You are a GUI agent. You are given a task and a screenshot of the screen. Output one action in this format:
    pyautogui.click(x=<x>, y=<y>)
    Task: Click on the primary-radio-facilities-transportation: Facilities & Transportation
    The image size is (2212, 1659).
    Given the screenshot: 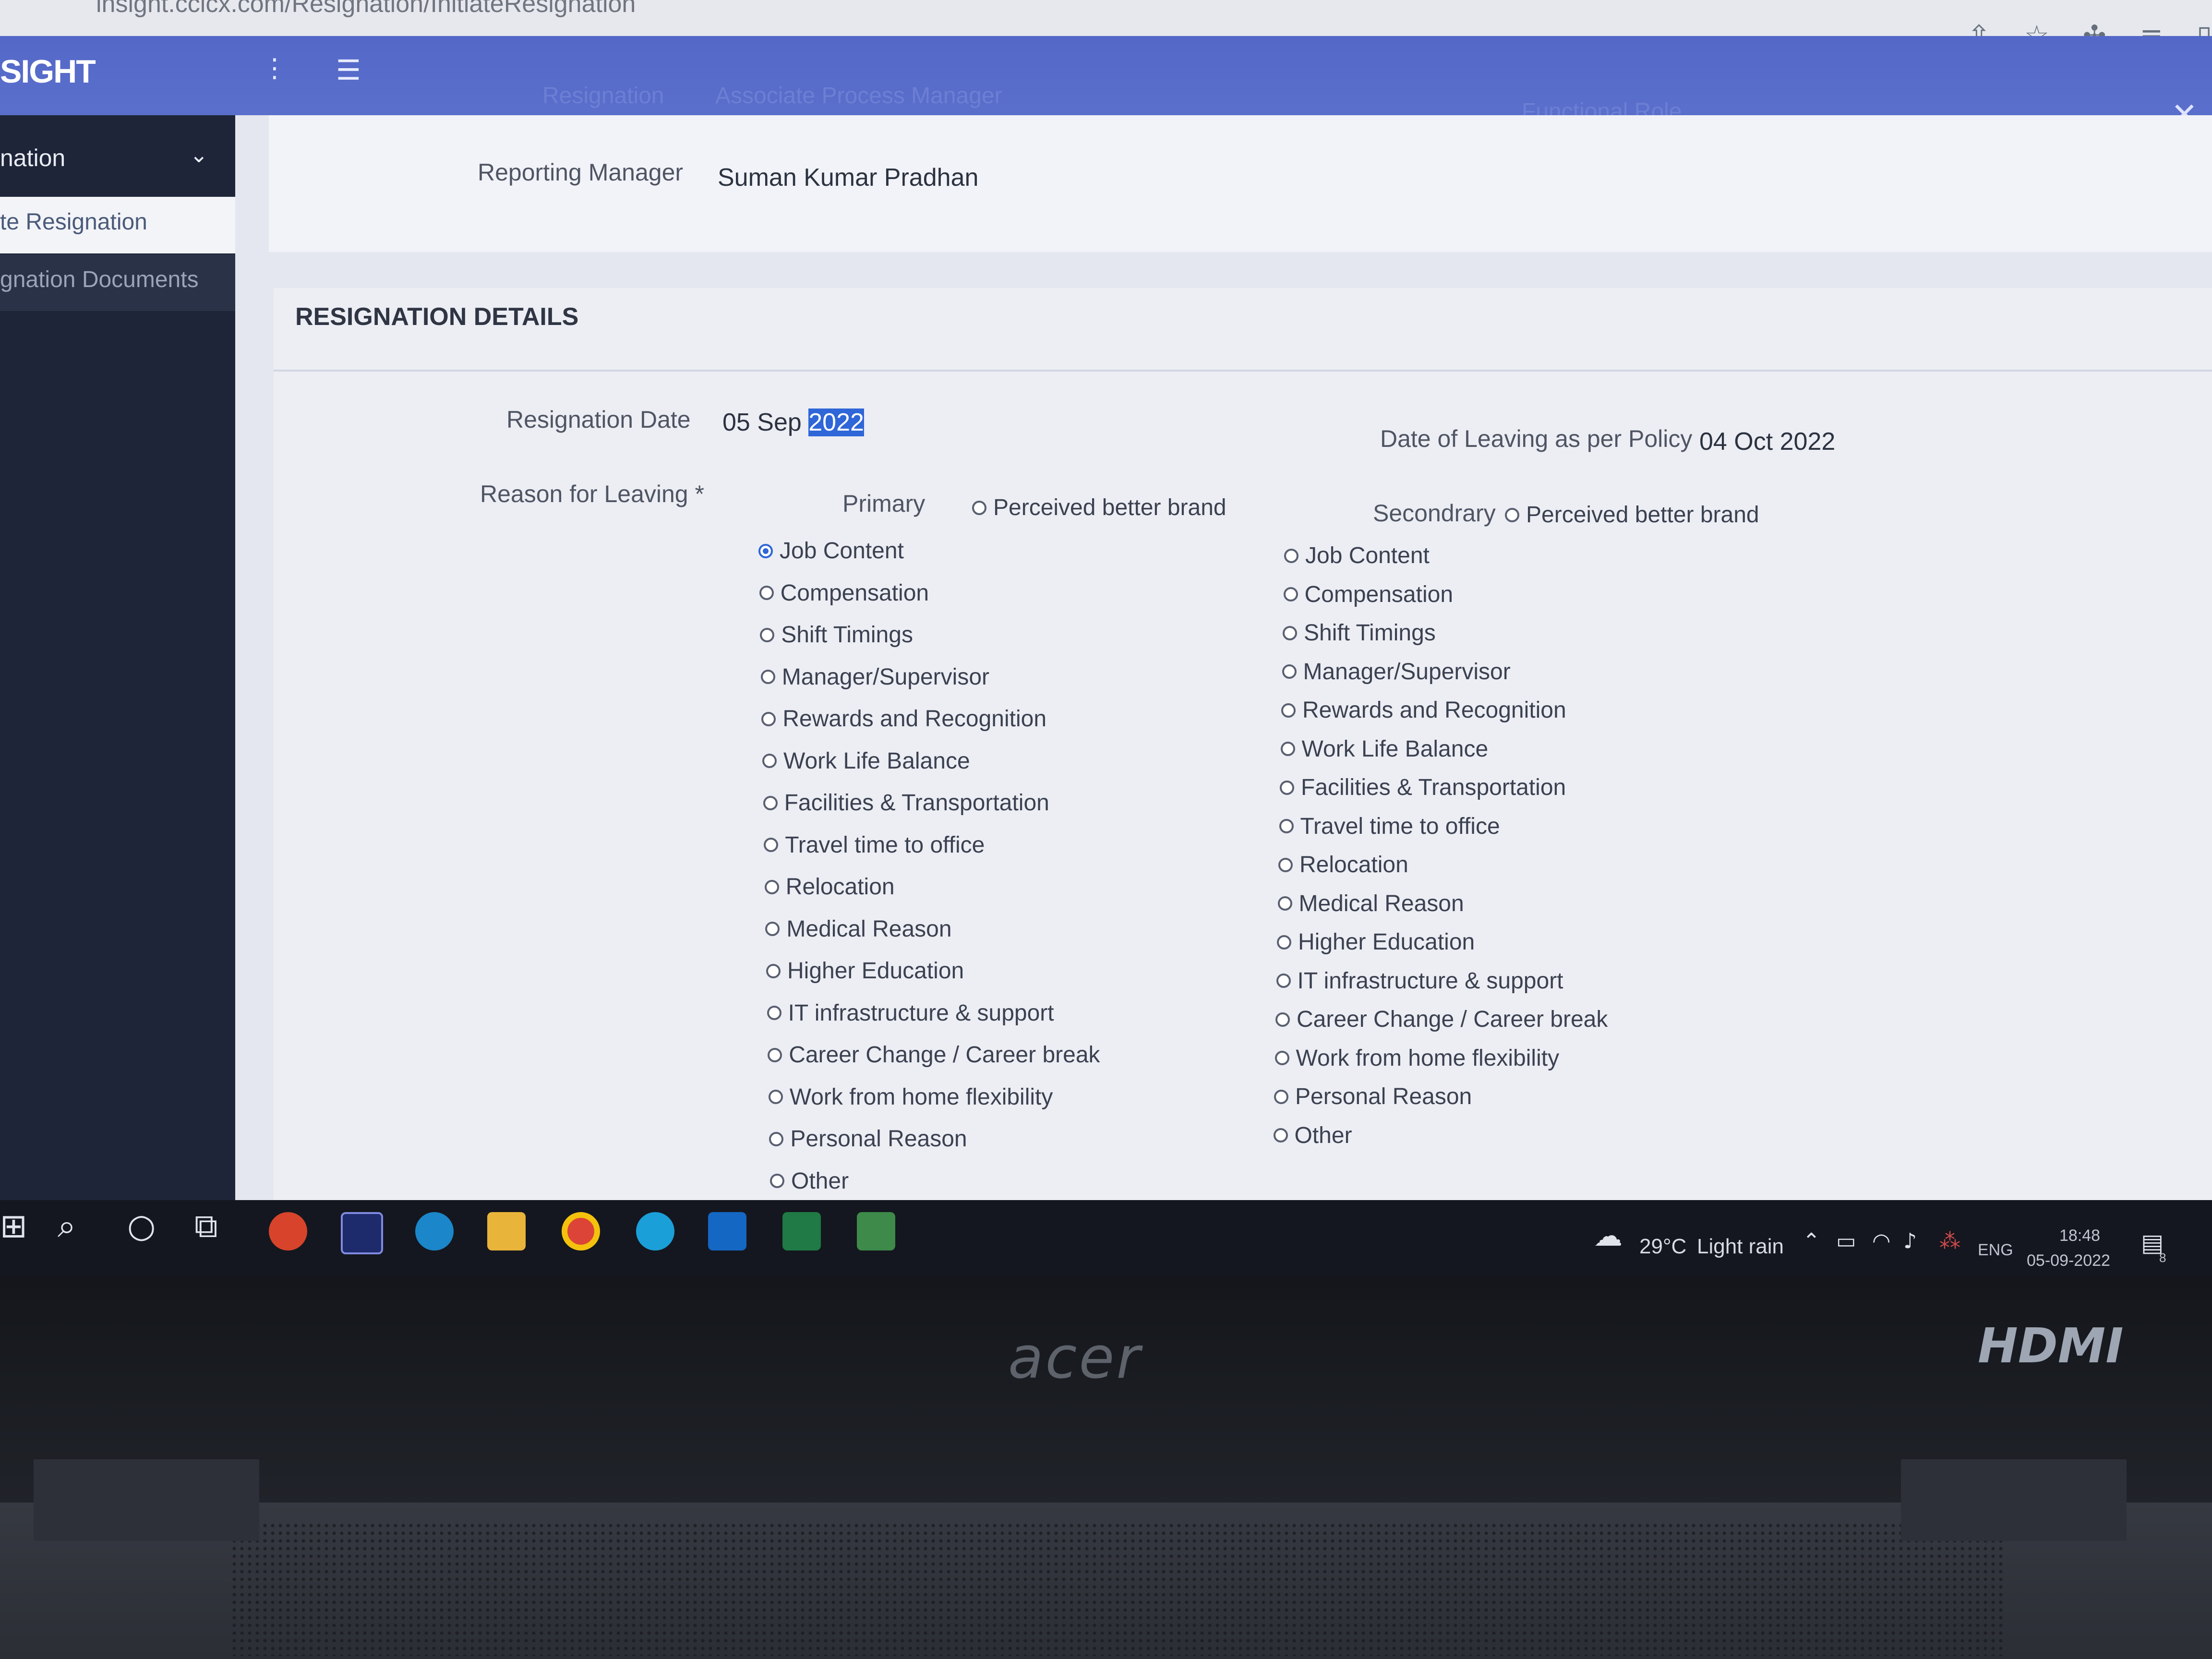 What is the action you would take?
    pyautogui.click(x=906, y=803)
    